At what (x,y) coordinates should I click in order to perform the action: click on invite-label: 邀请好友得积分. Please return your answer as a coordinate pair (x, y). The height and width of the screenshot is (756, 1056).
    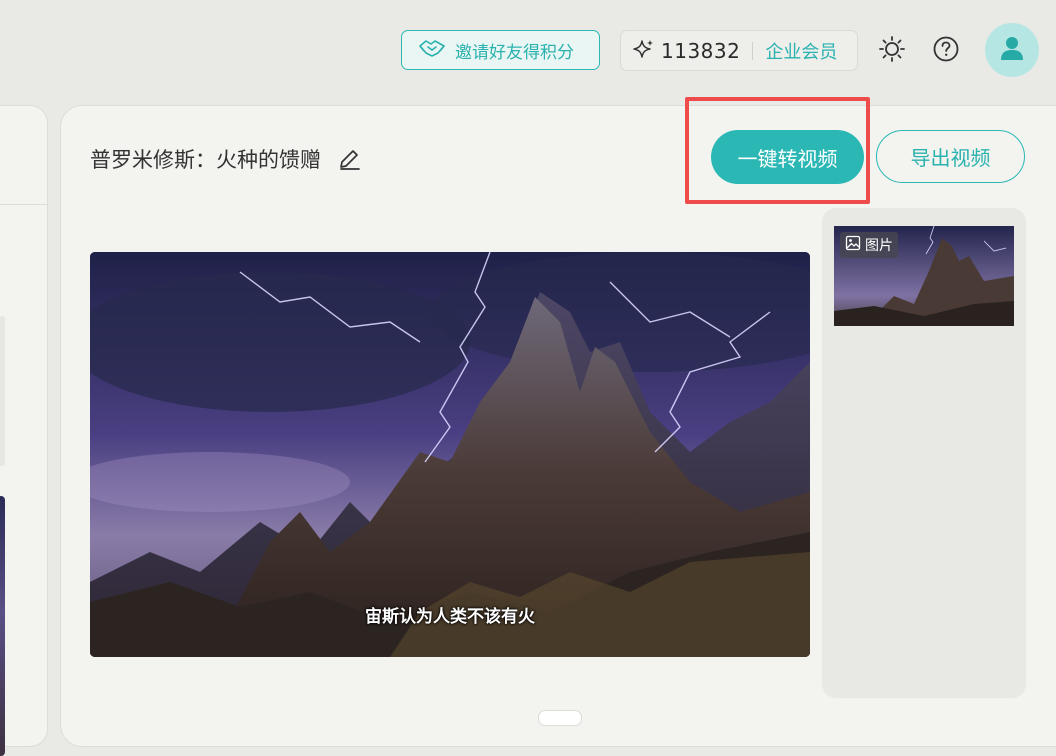
    Looking at the image, I should click on (514, 52).